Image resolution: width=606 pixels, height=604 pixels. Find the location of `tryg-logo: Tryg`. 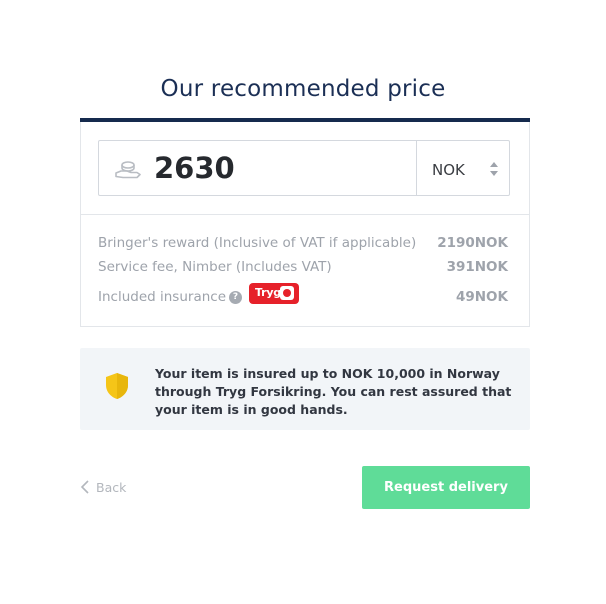

tryg-logo: Tryg is located at coordinates (274, 293).